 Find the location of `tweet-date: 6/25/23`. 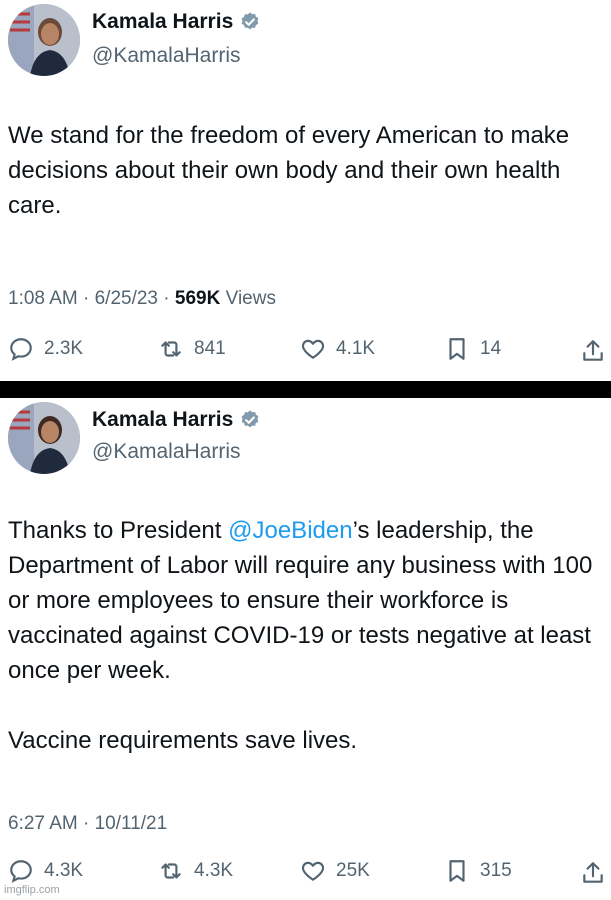

tweet-date: 6/25/23 is located at coordinates (126, 298).